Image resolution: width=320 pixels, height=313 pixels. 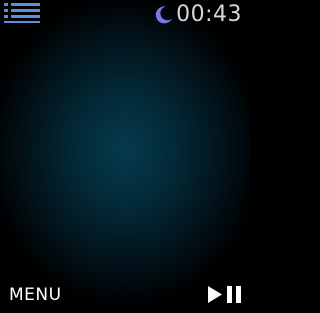 What do you see at coordinates (209, 14) in the screenshot?
I see `clock-time: 00:43` at bounding box center [209, 14].